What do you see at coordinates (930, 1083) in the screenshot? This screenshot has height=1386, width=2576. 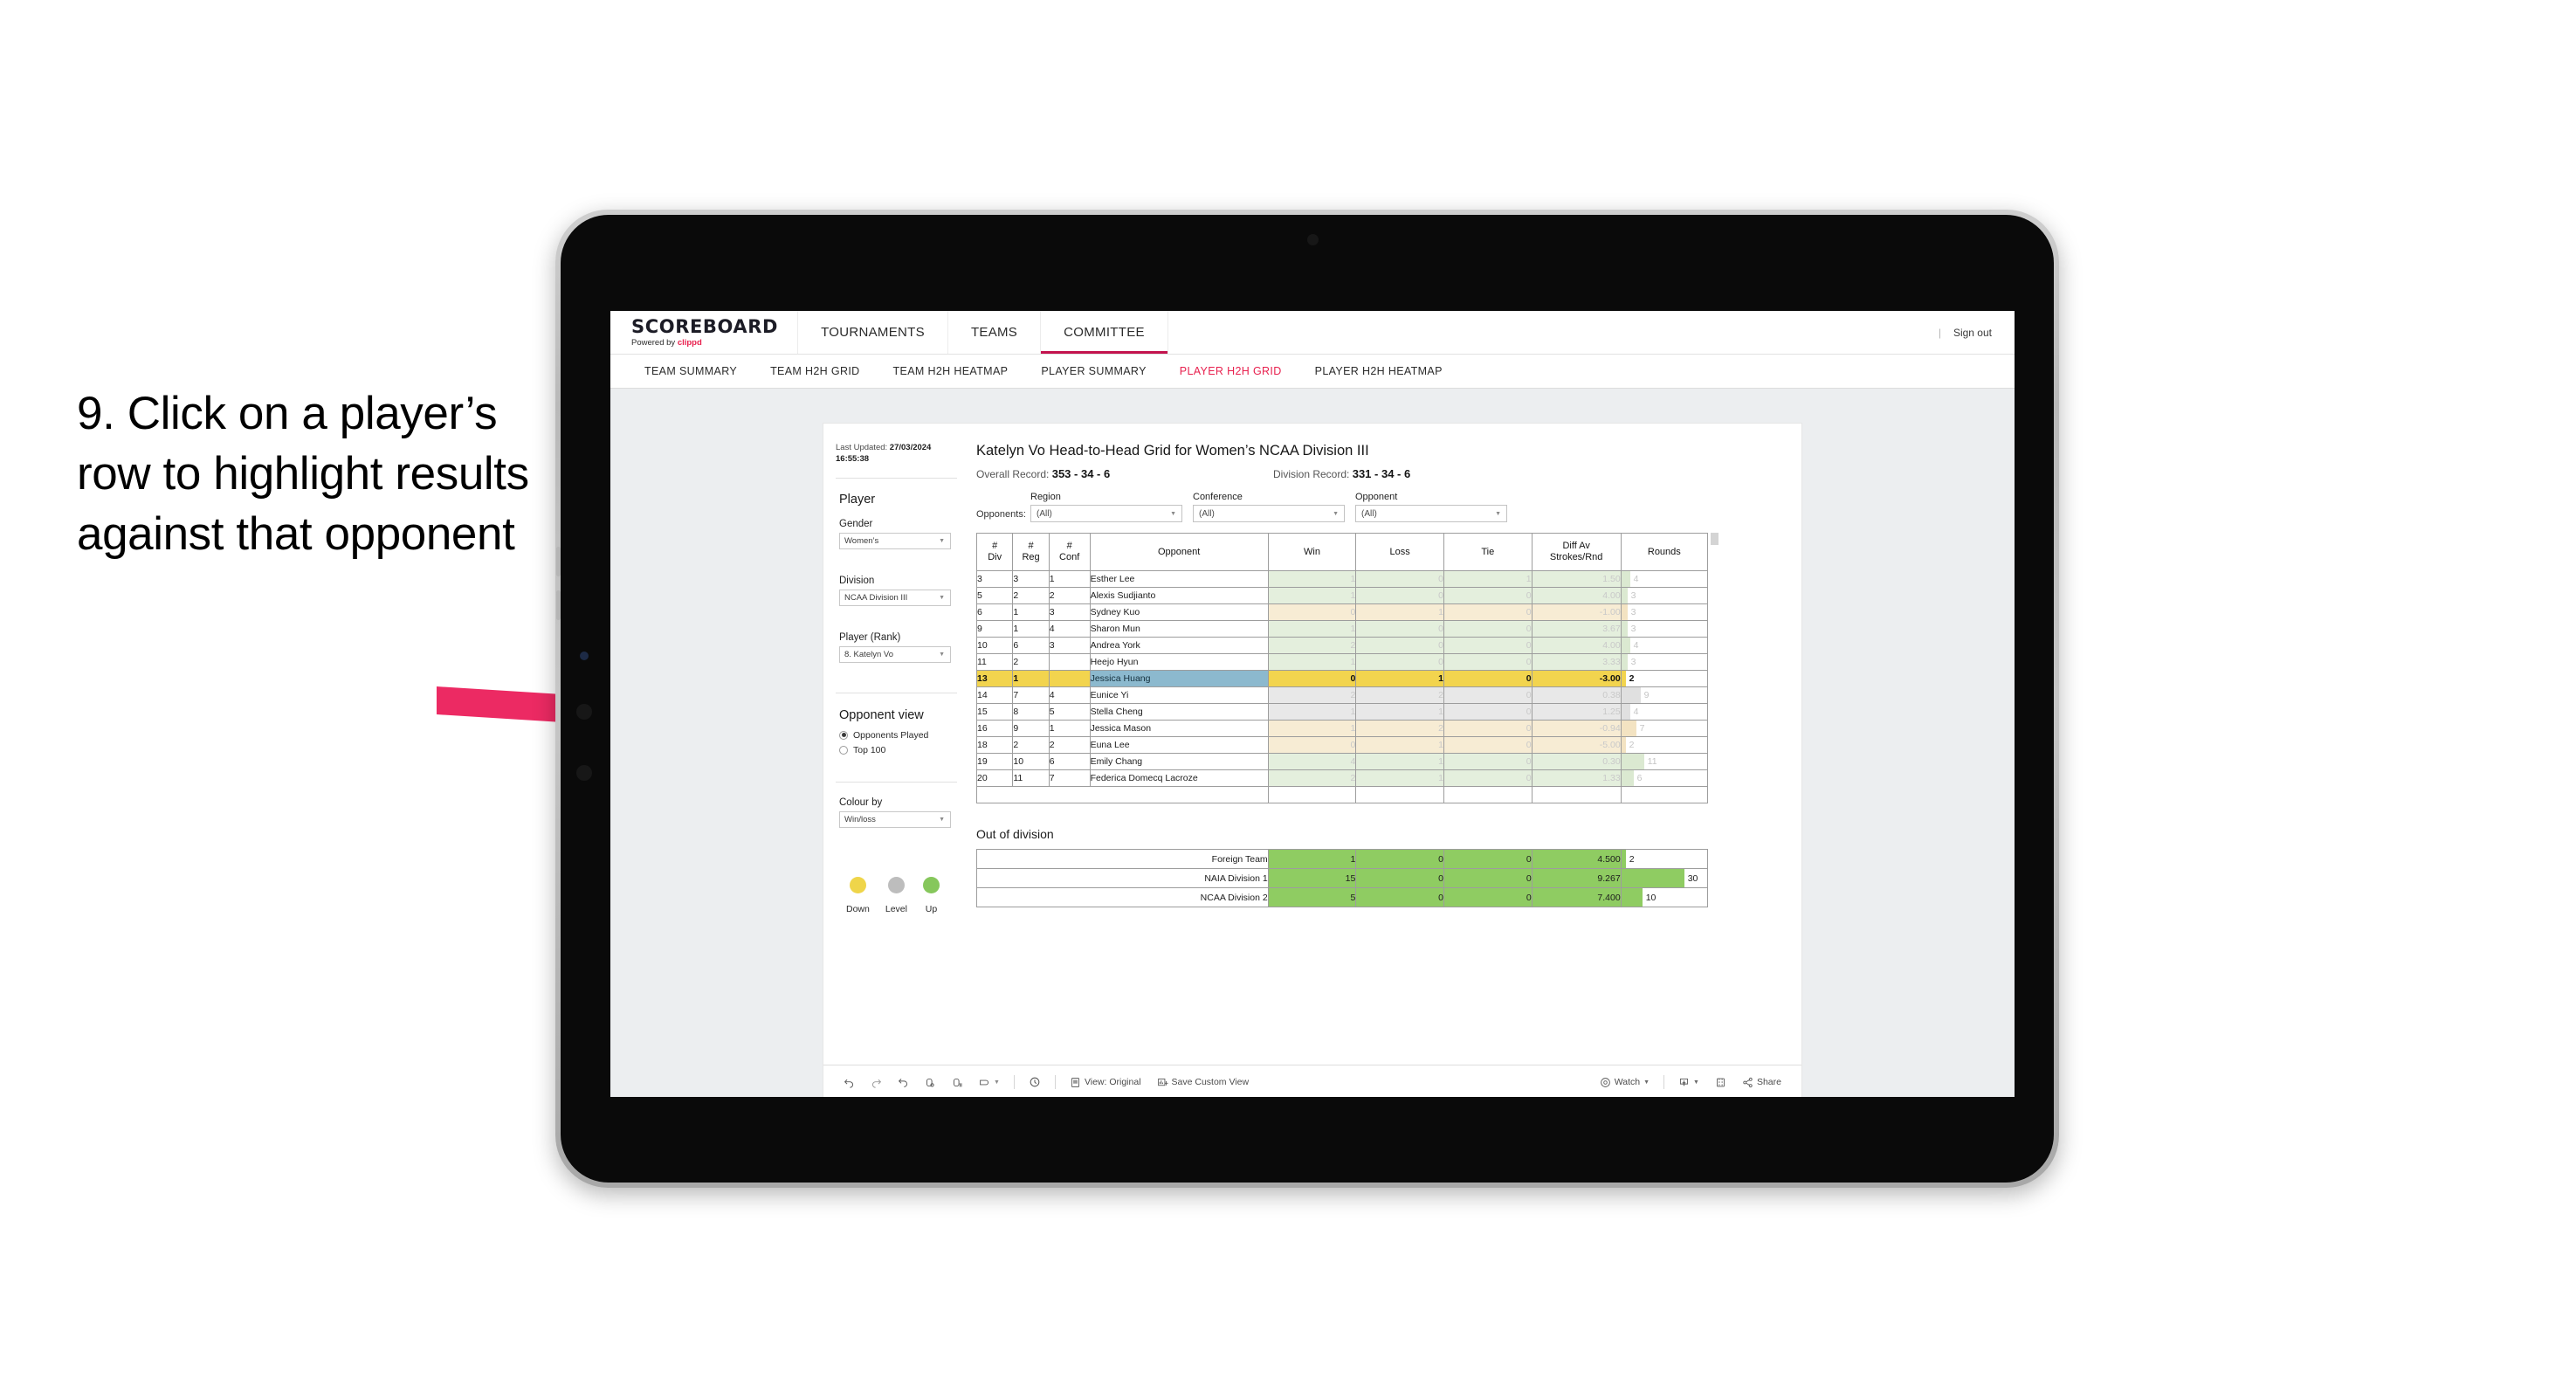 I see `refresh-button` at bounding box center [930, 1083].